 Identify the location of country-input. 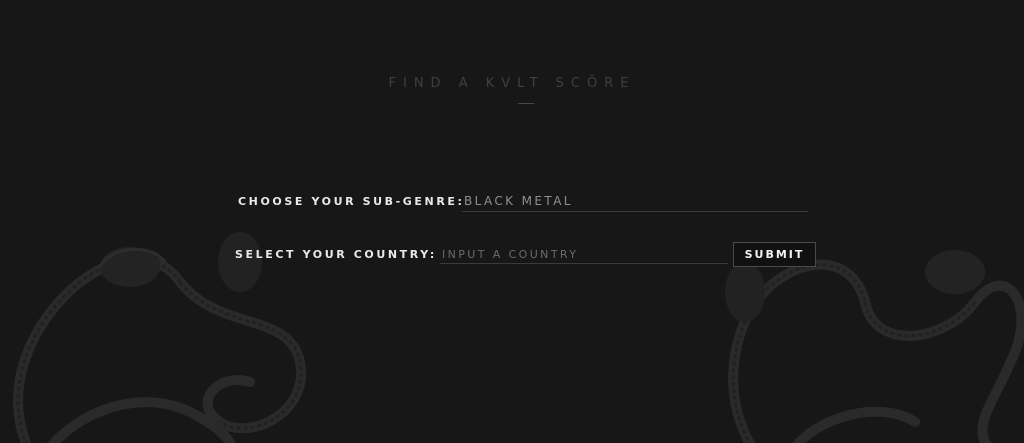
(585, 254).